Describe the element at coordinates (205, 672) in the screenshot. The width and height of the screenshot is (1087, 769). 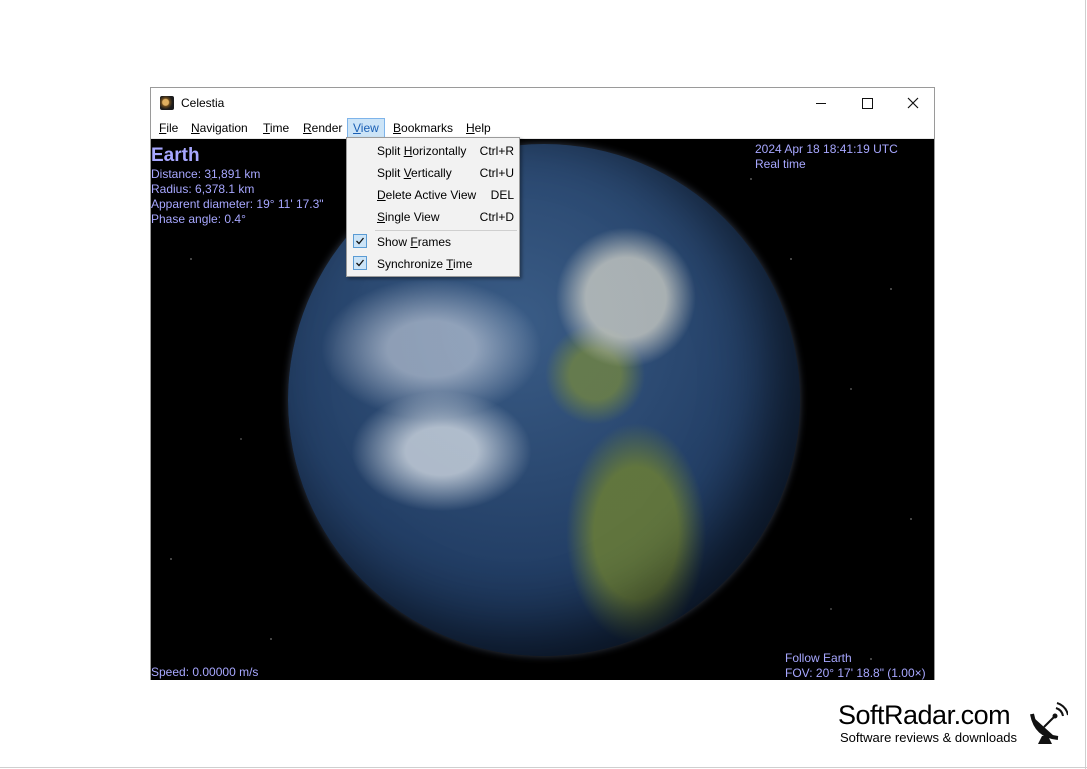
I see `speed-readout: Speed: 0.00000 m/s` at that location.